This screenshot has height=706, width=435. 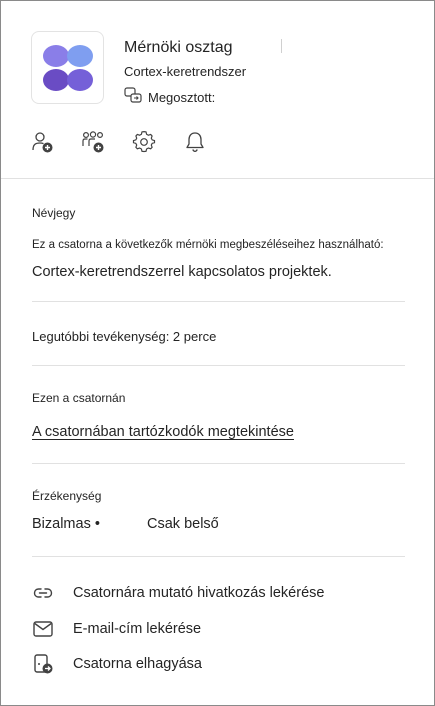 I want to click on channel-members-heading: Ezen a csatornán, so click(x=79, y=398).